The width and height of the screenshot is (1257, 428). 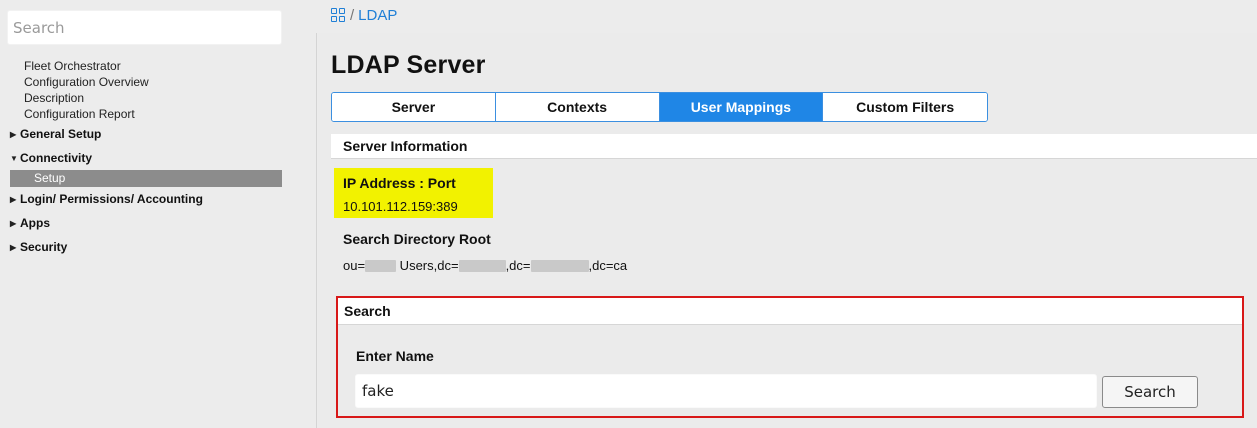 I want to click on sidebar-group-label: General Setup, so click(x=61, y=134).